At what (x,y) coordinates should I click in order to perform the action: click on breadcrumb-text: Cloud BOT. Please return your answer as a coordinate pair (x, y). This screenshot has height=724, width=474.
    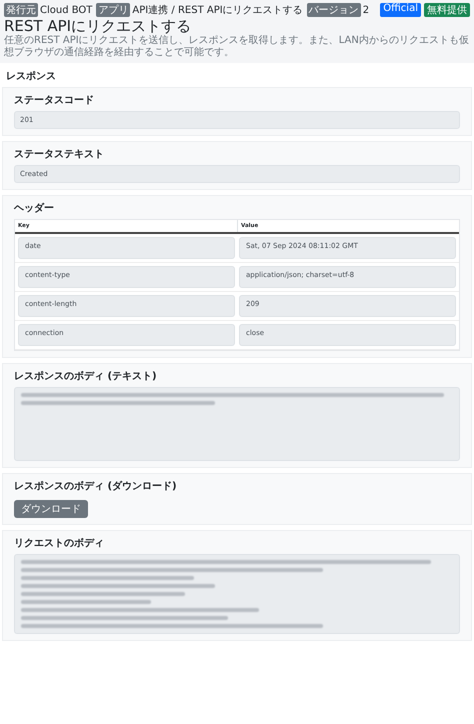
    Looking at the image, I should click on (66, 10).